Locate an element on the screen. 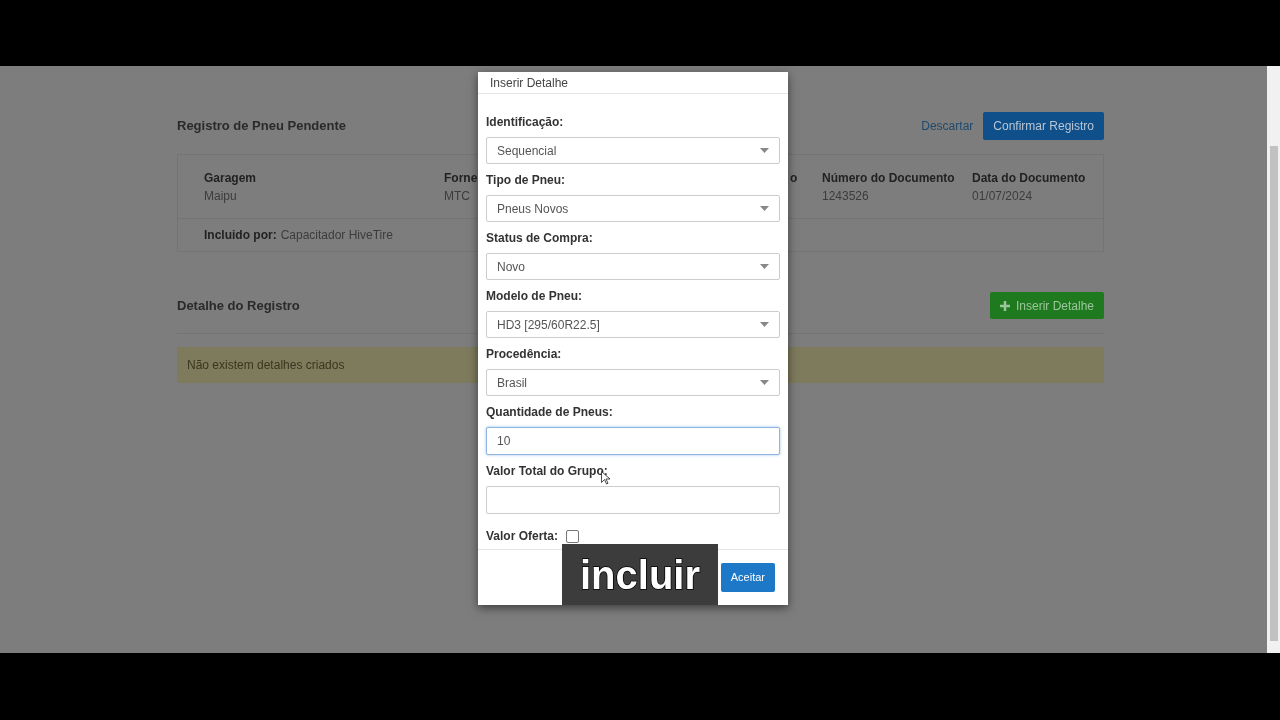 This screenshot has width=1280, height=720. included-by-value: Capacitador HiveTire is located at coordinates (336, 235).